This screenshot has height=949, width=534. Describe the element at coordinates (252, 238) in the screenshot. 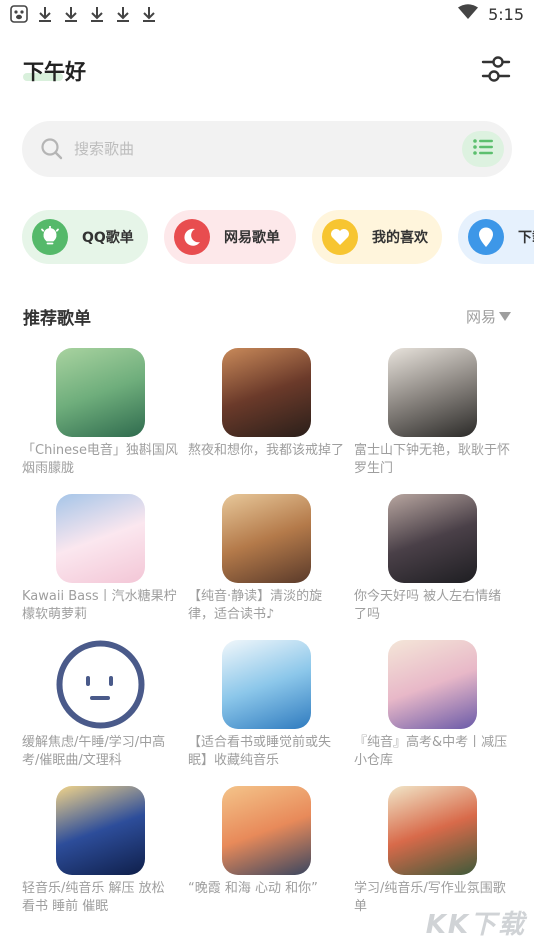

I see `chip-label: 网易歌单` at that location.